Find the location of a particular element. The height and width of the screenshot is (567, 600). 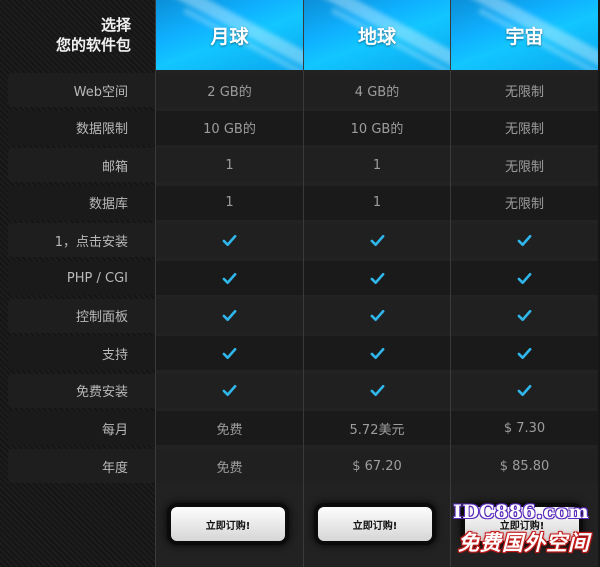

watermark-domain: IDC886.com is located at coordinates (521, 512).